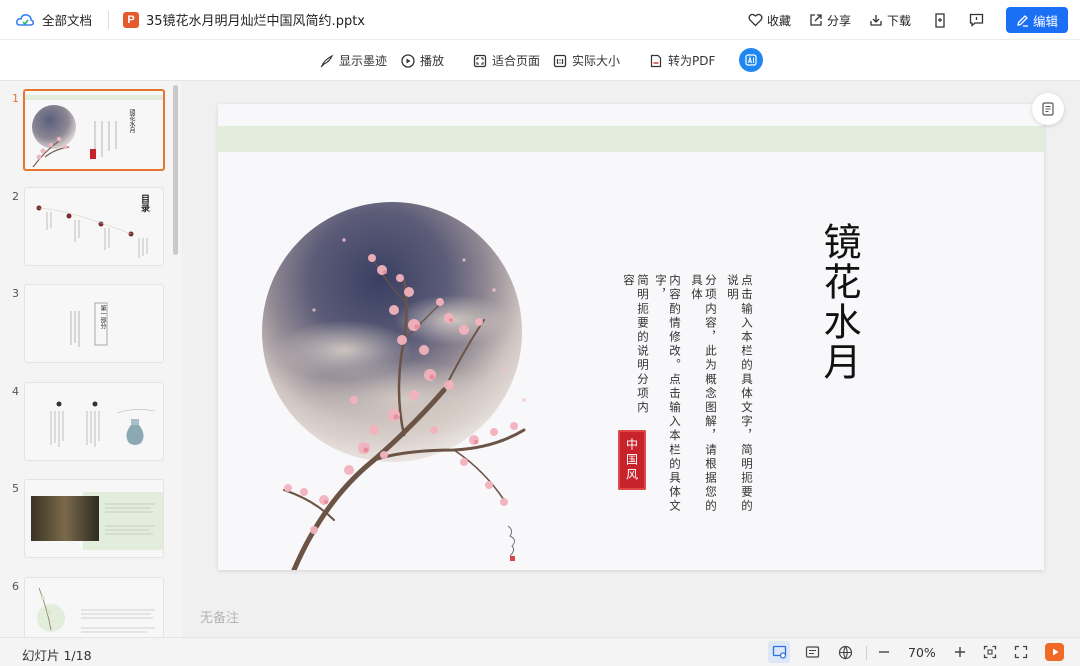 The width and height of the screenshot is (1080, 666). I want to click on play-icon, so click(1055, 652).